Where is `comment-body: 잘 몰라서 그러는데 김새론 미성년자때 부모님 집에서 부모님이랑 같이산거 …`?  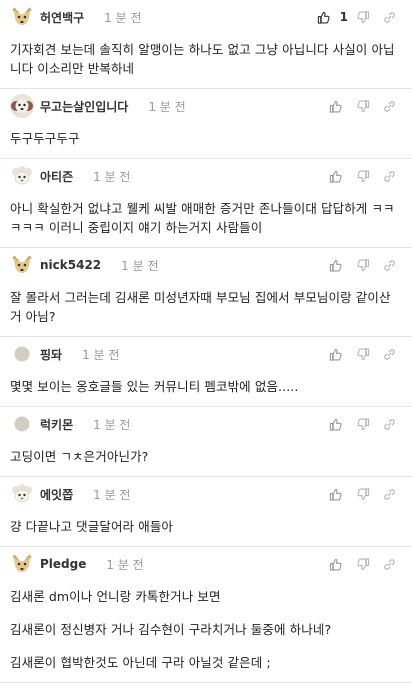
comment-body: 잘 몰라서 그러는데 김새론 미성년자때 부모님 집에서 부모님이랑 같이산거 … is located at coordinates (206, 309).